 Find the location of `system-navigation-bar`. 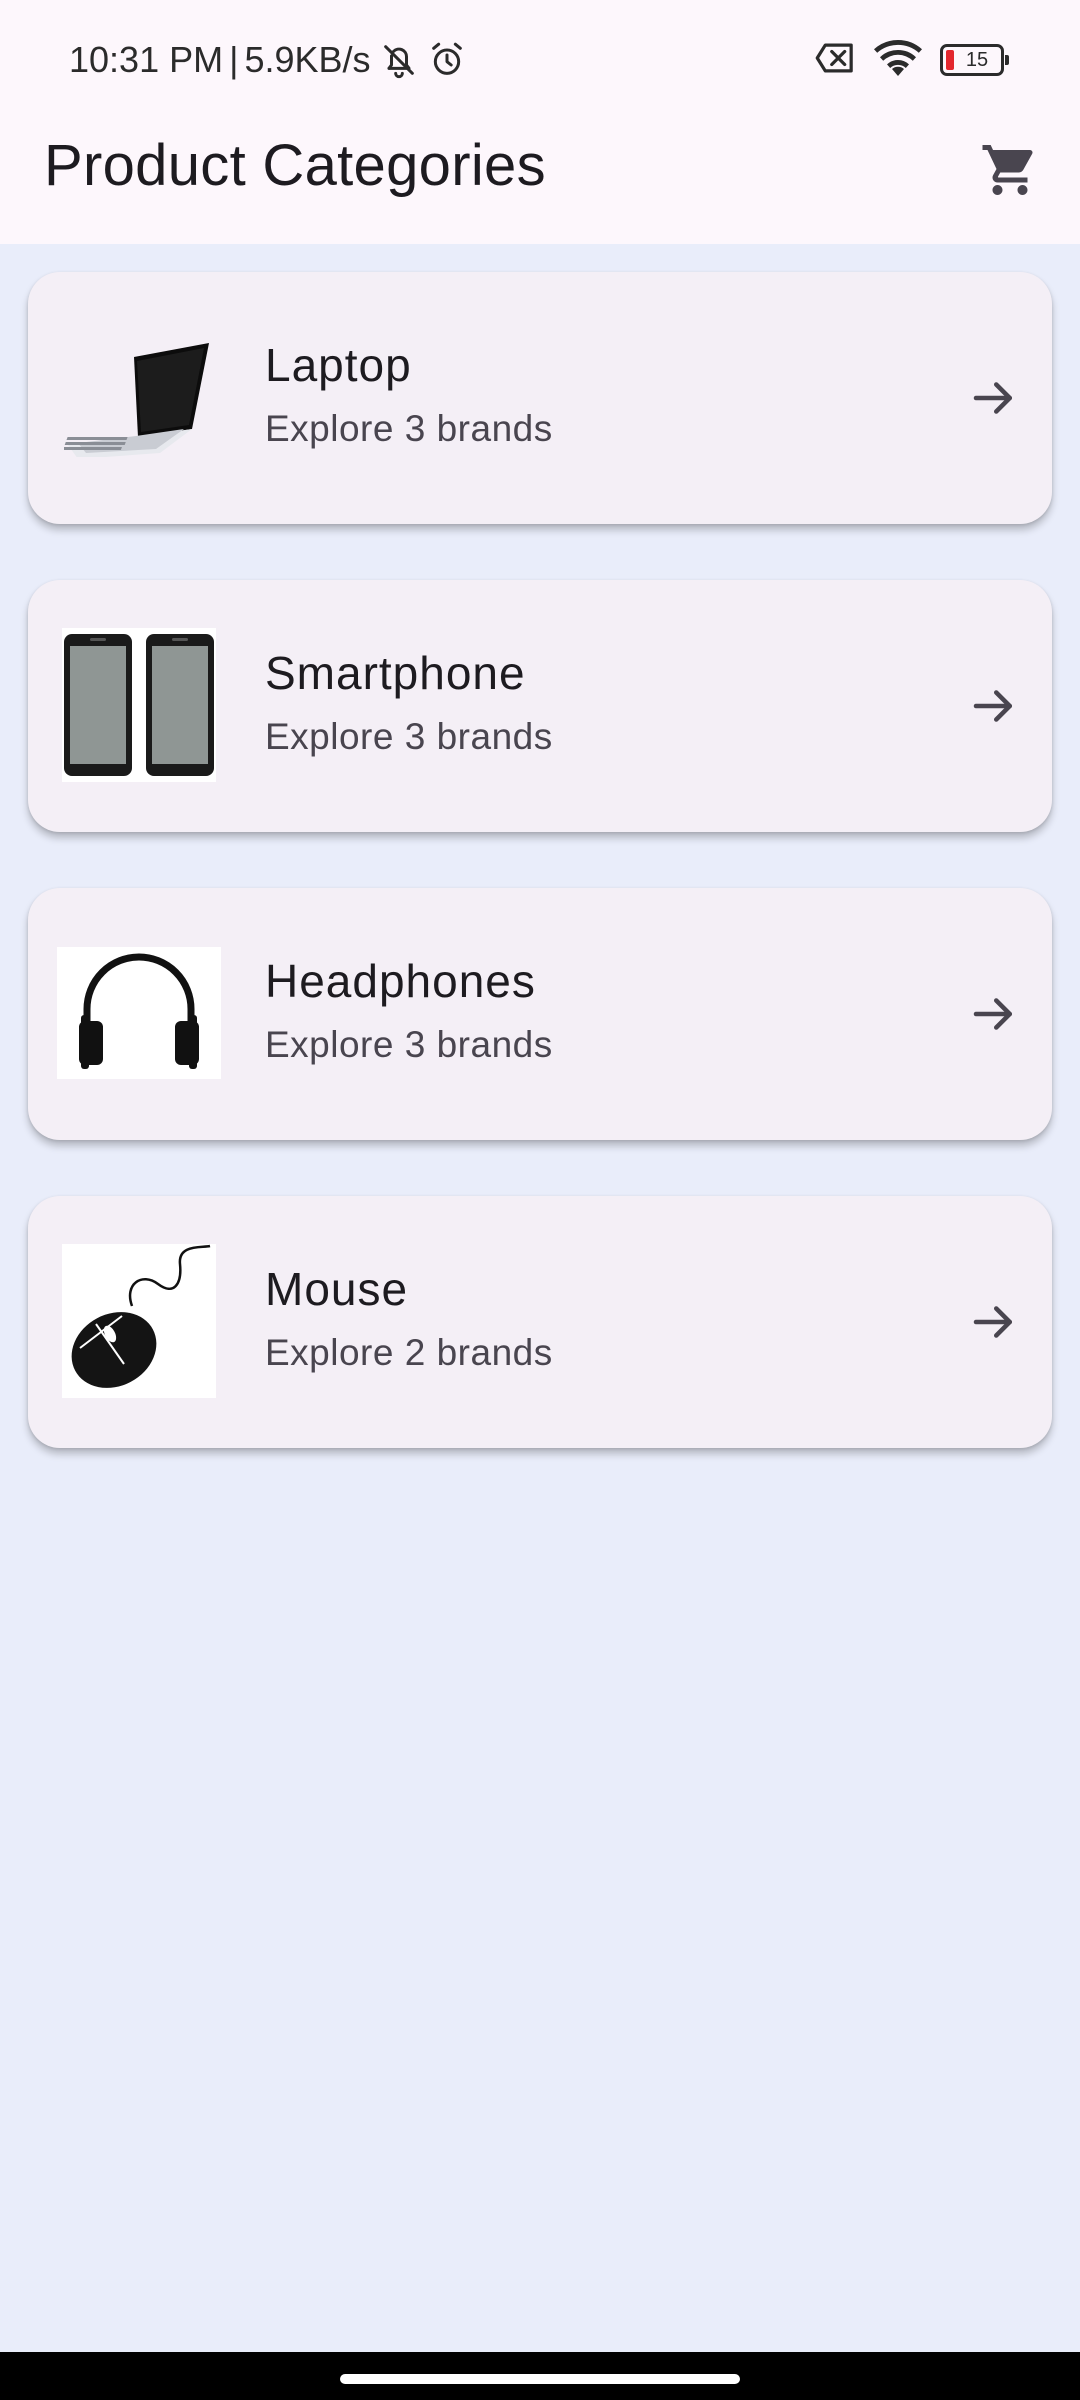

system-navigation-bar is located at coordinates (540, 2376).